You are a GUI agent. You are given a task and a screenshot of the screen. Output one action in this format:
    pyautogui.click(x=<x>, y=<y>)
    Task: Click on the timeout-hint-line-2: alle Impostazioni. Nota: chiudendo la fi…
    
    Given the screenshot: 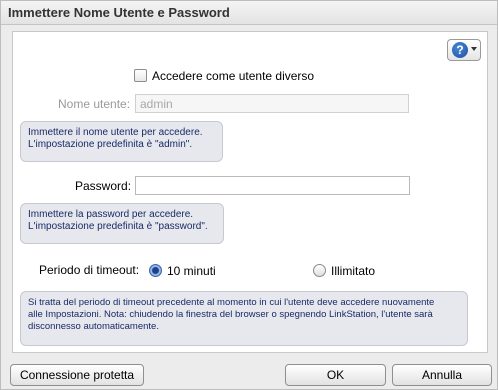 What is the action you would take?
    pyautogui.click(x=230, y=314)
    